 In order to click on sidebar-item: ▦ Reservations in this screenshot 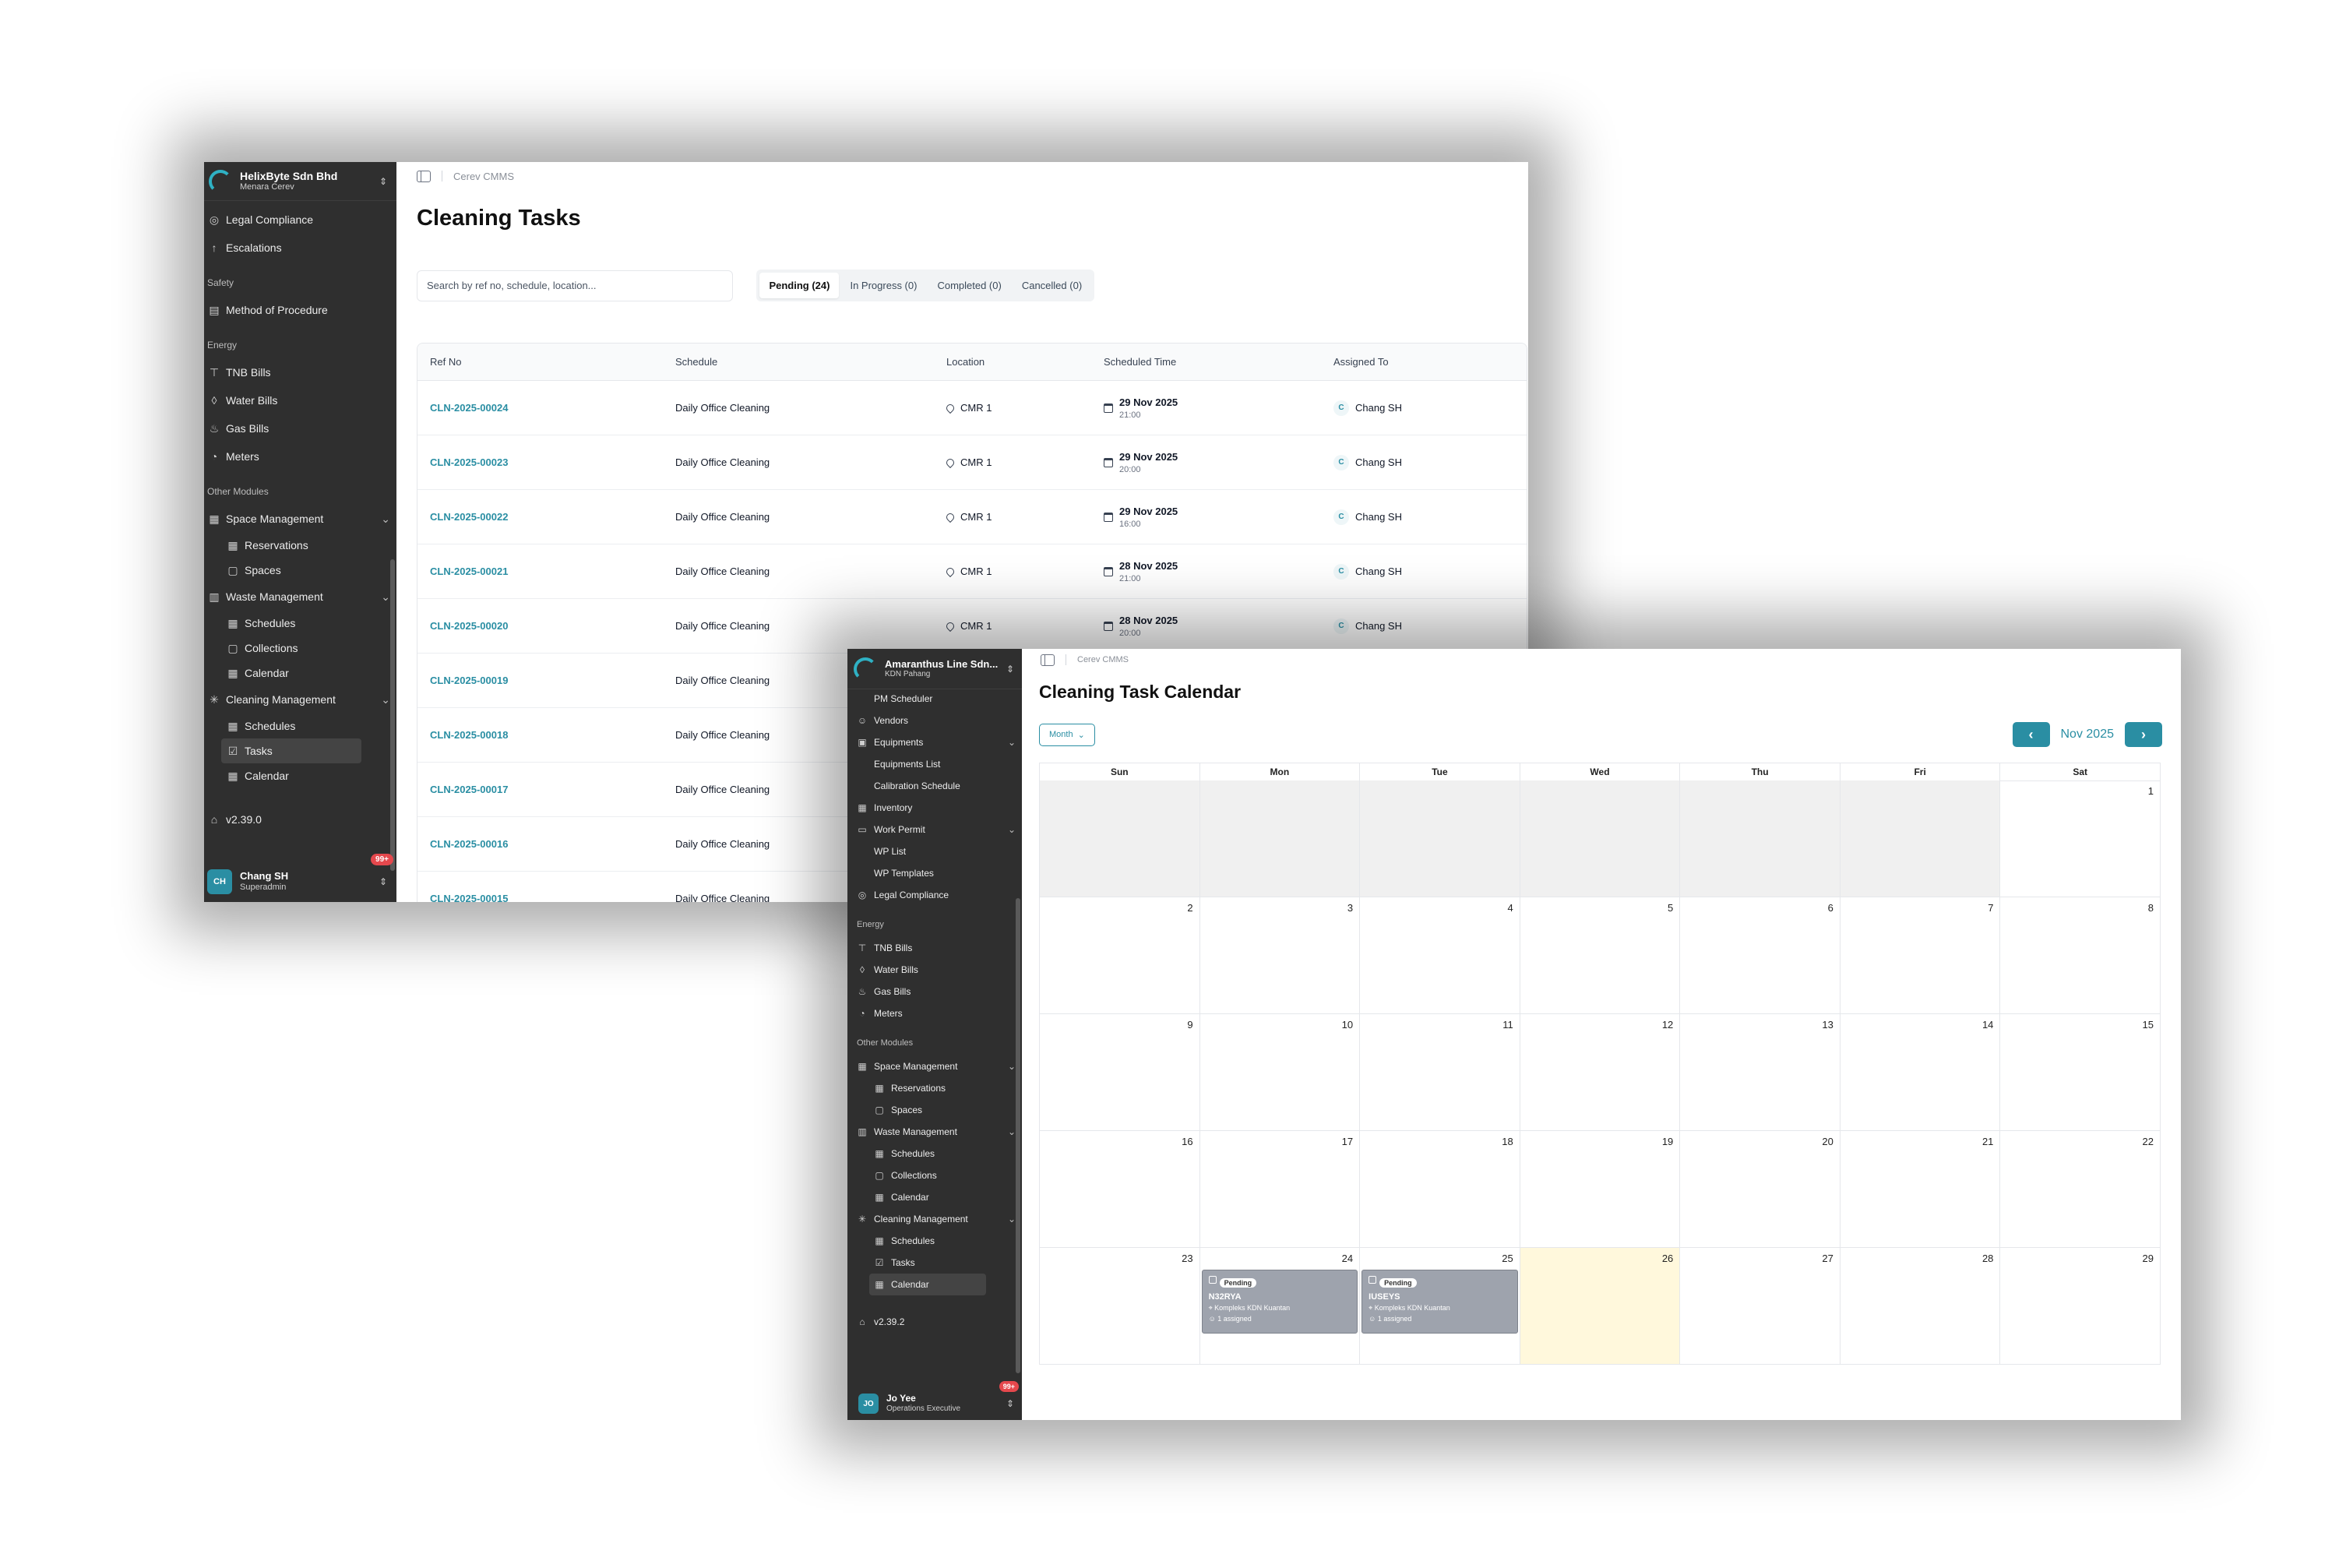, I will do `click(931, 1088)`.